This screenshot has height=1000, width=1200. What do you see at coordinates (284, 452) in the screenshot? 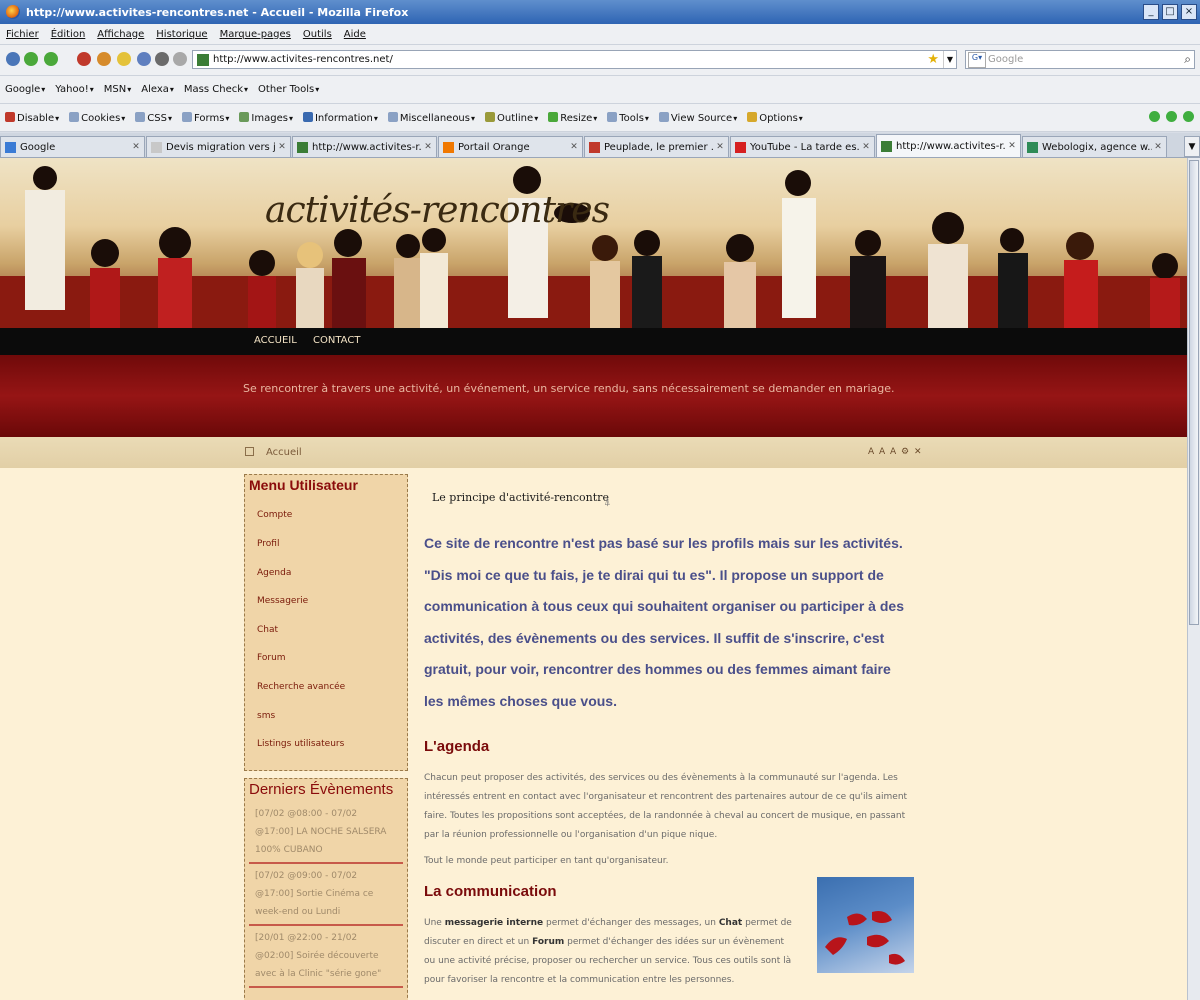
I see `breadcrumb: Accueil` at bounding box center [284, 452].